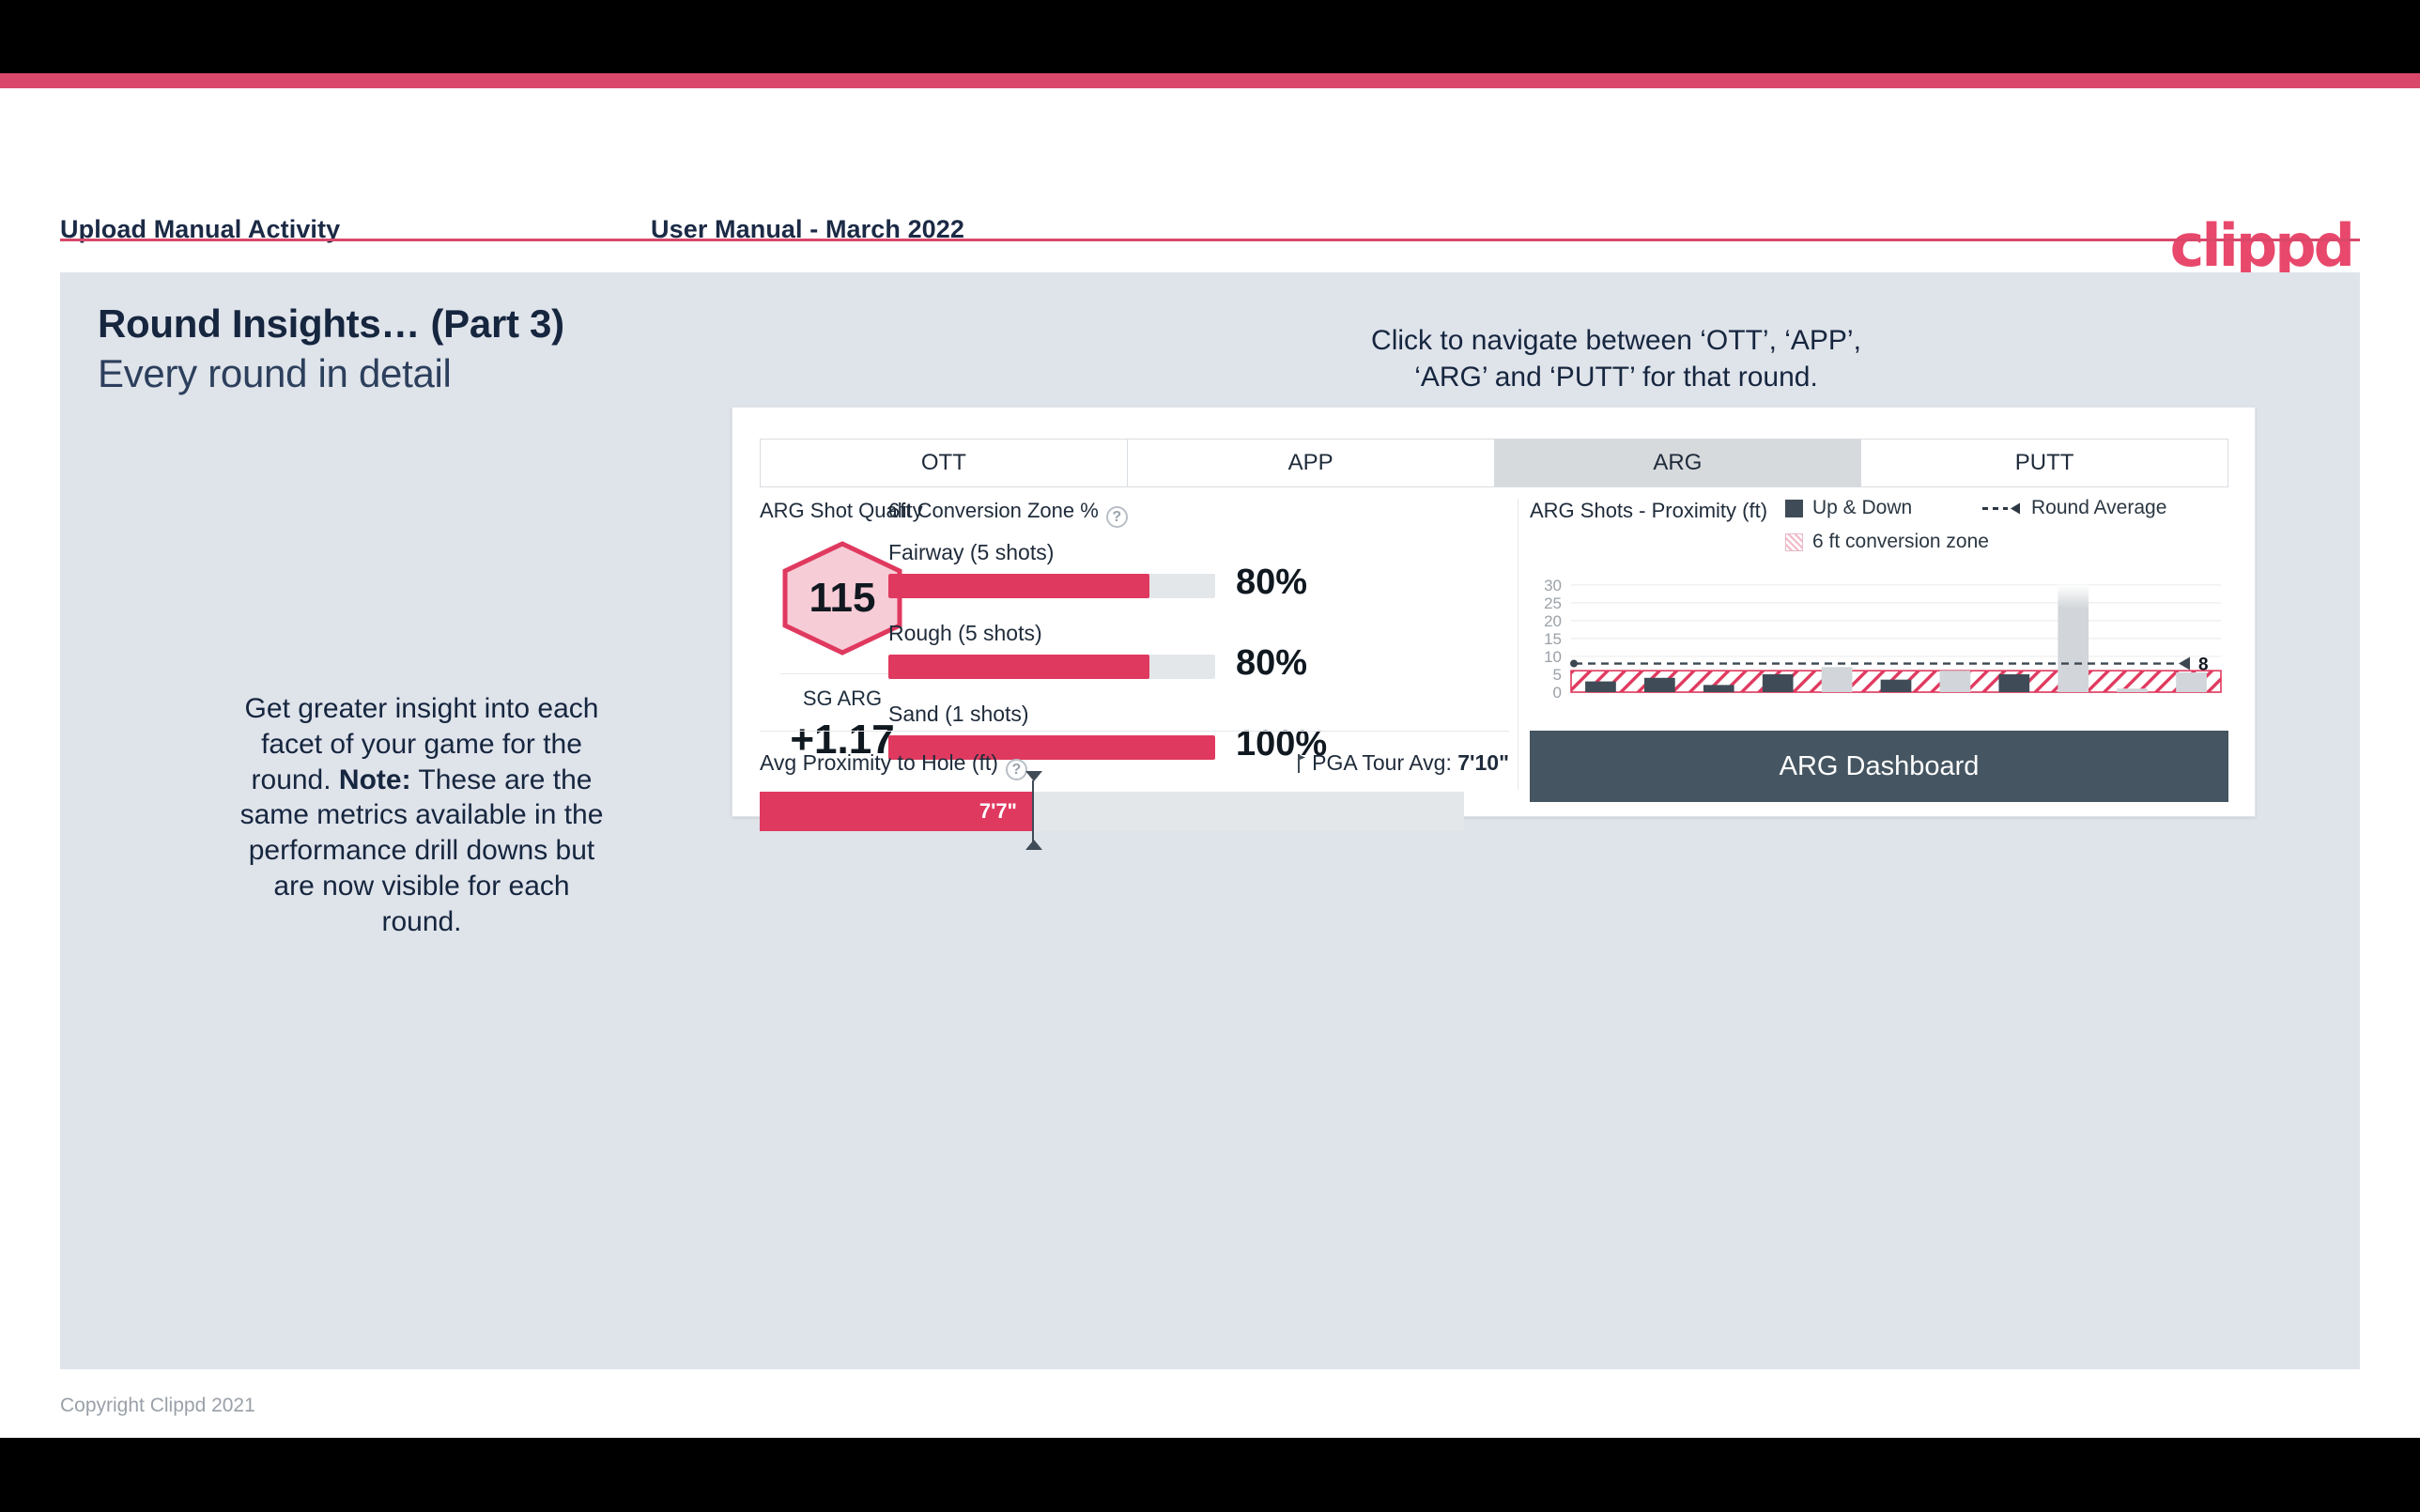 The width and height of the screenshot is (2420, 1512). Describe the element at coordinates (1299, 763) in the screenshot. I see `flagstick-icon` at that location.